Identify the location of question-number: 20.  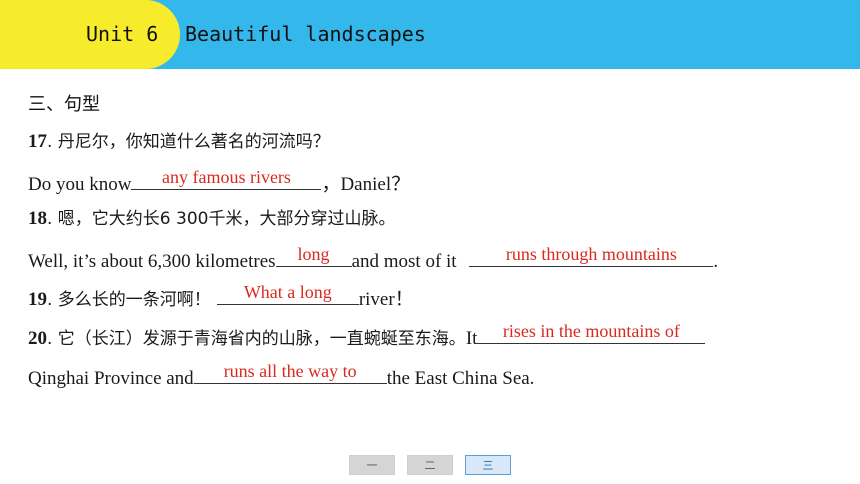
(37, 338).